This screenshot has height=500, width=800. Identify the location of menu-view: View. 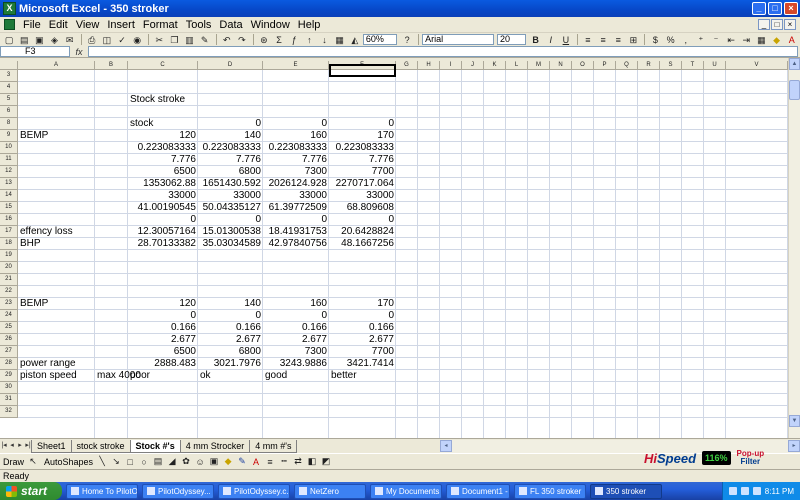
(88, 25).